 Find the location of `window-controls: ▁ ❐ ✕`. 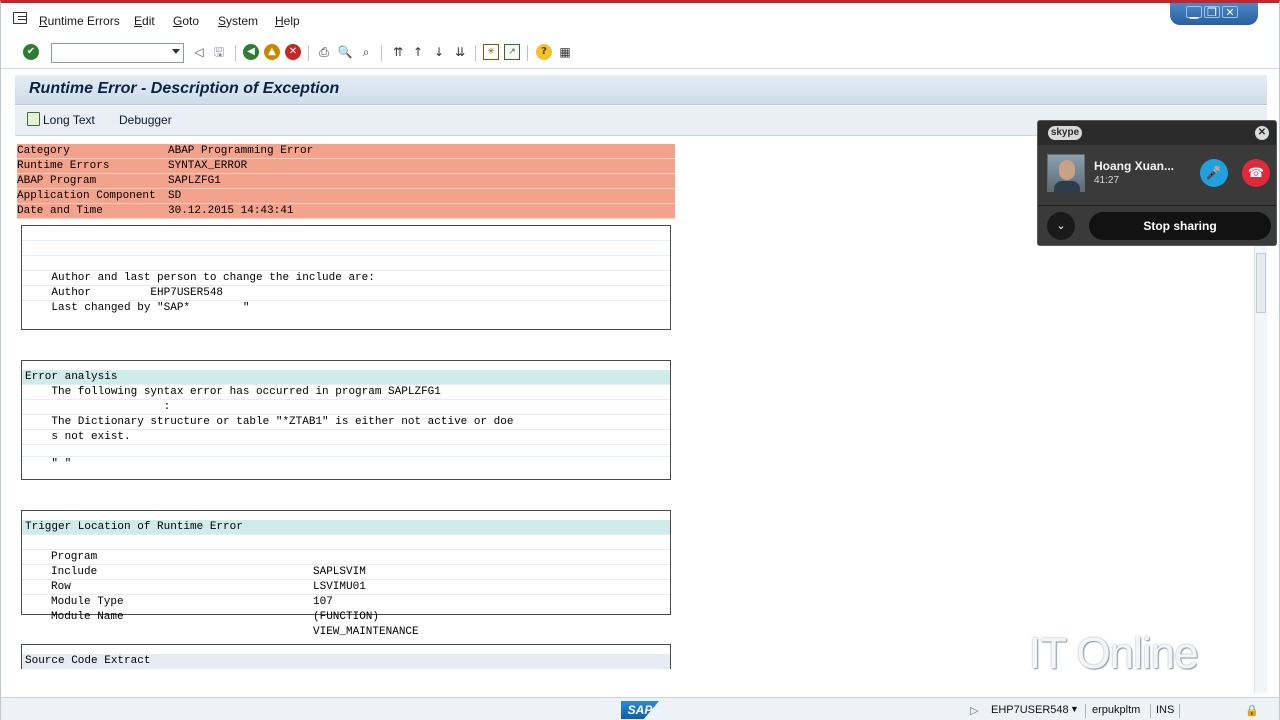

window-controls: ▁ ❐ ✕ is located at coordinates (1214, 14).